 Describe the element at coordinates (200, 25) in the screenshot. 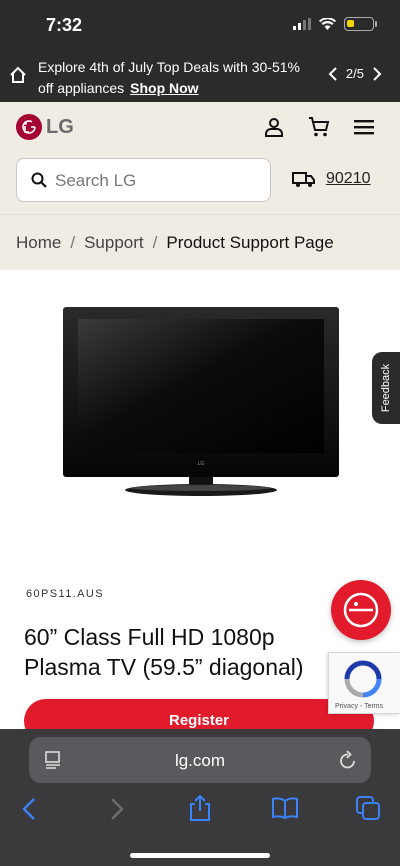

I see `status-bar: 7:32` at that location.